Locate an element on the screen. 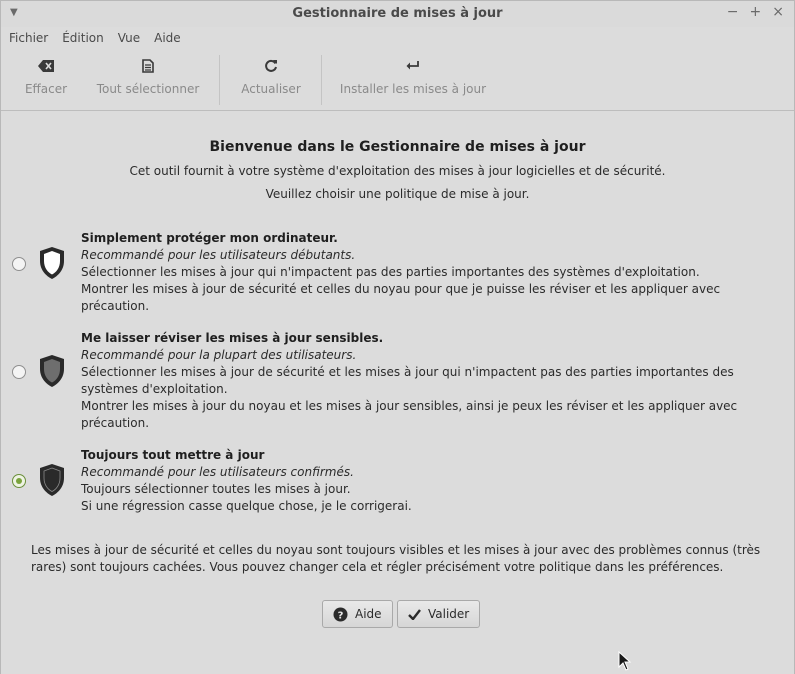 Image resolution: width=795 pixels, height=674 pixels. menu-bar: Fichier Édition Vue Aide is located at coordinates (397, 38).